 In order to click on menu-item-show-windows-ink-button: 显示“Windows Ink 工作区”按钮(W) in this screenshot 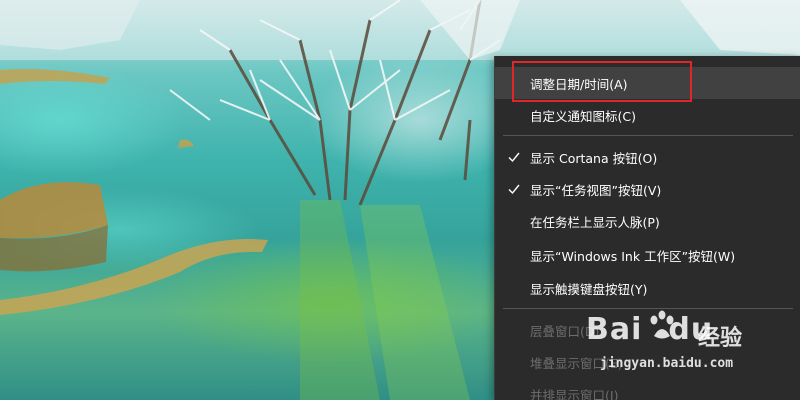, I will do `click(647, 255)`.